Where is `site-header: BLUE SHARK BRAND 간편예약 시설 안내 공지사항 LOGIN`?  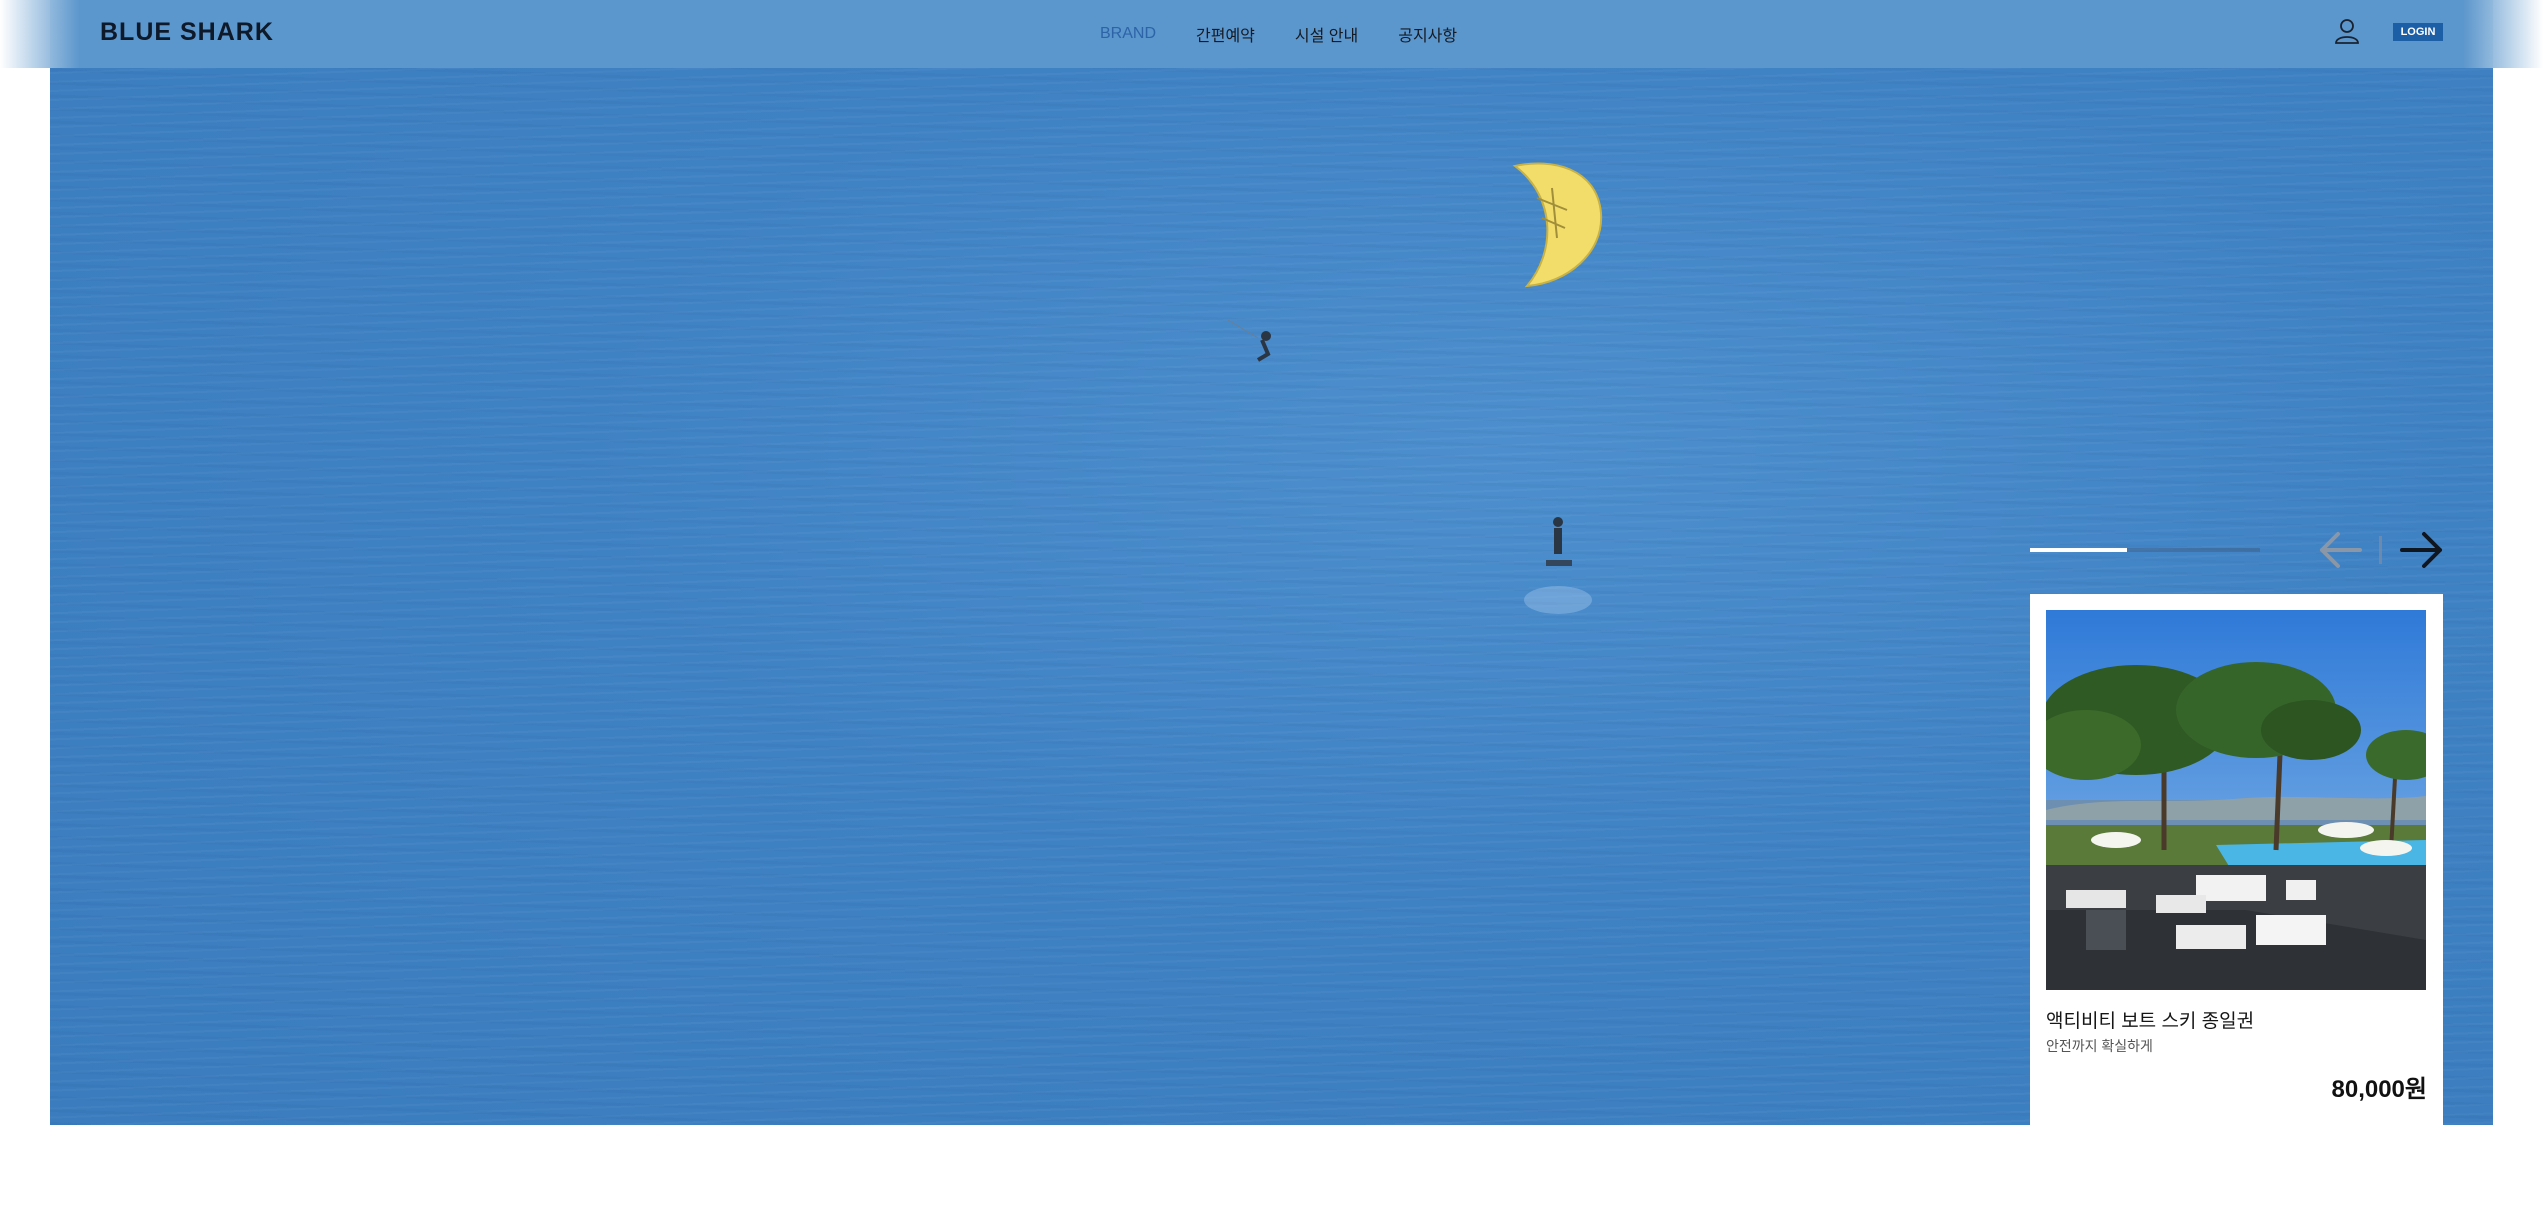
site-header: BLUE SHARK BRAND 간편예약 시설 안내 공지사항 LOGIN is located at coordinates (1271, 34).